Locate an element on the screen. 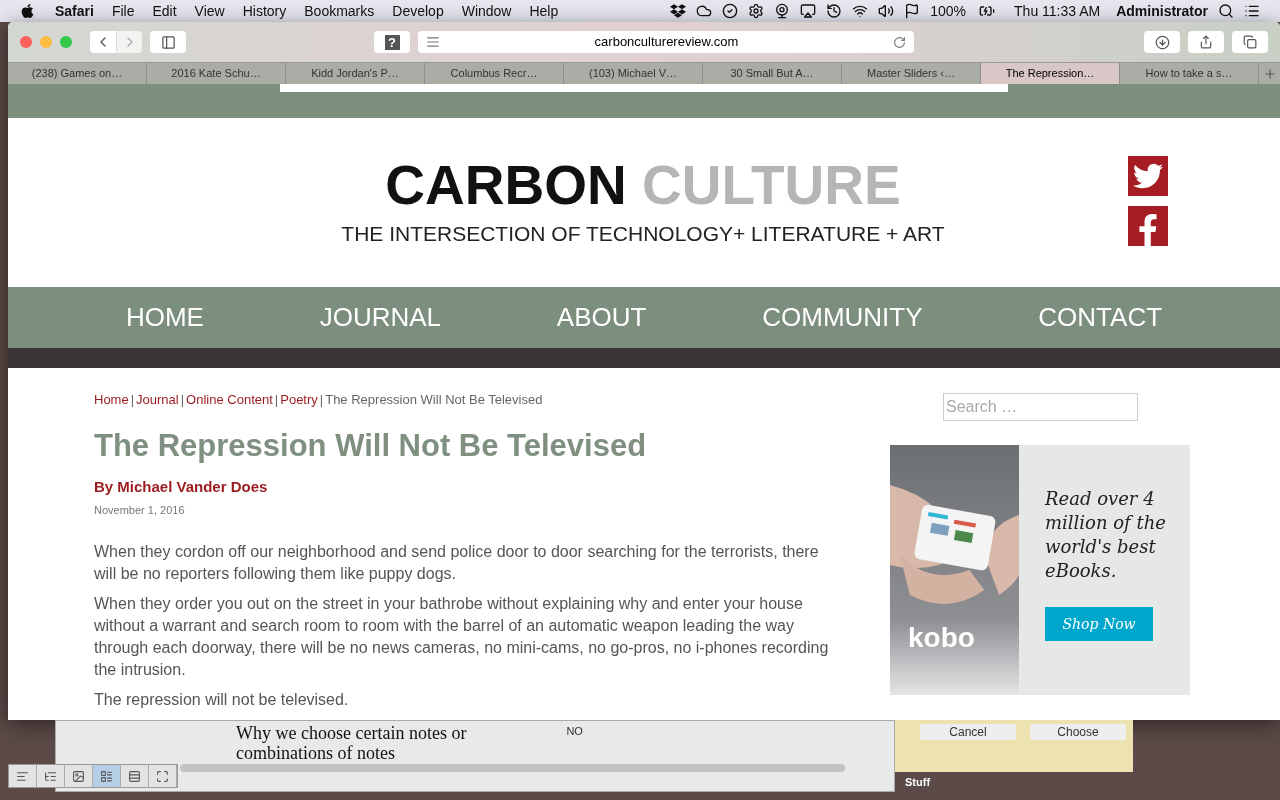 The image size is (1280, 800). clock: Thu 11:33 AM is located at coordinates (1057, 11).